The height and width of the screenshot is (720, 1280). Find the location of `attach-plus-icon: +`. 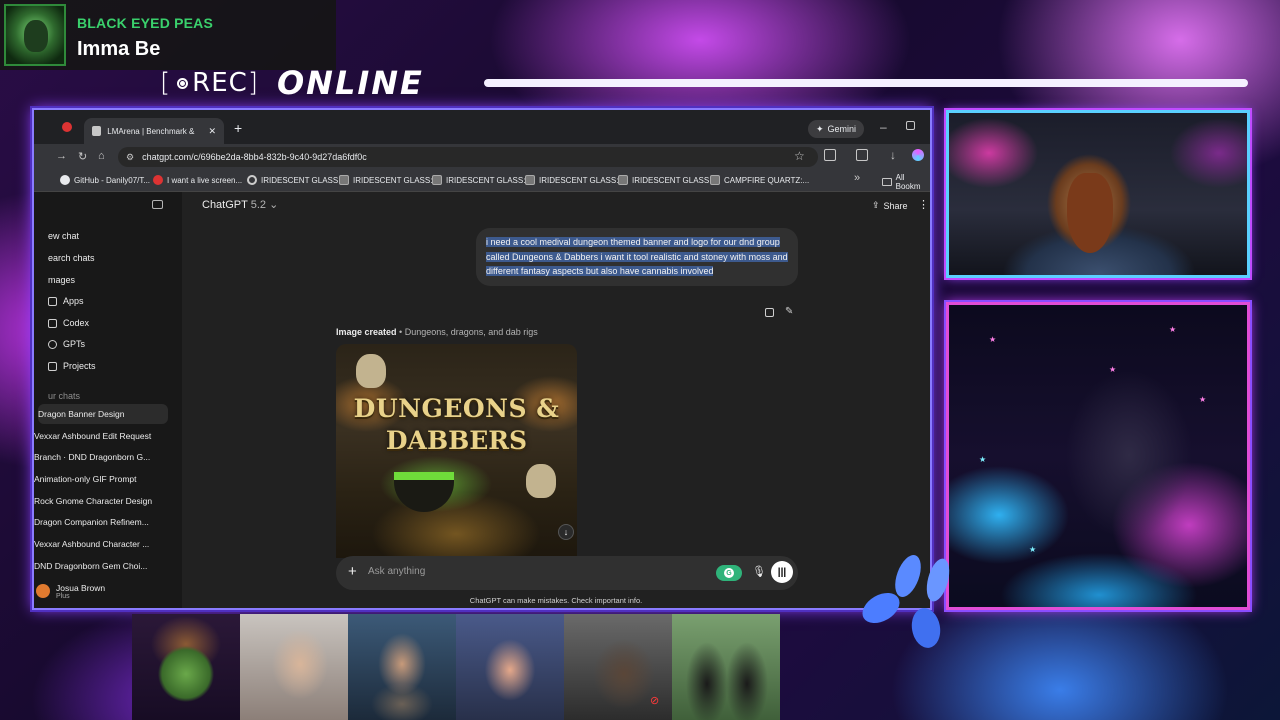

attach-plus-icon: + is located at coordinates (352, 571).